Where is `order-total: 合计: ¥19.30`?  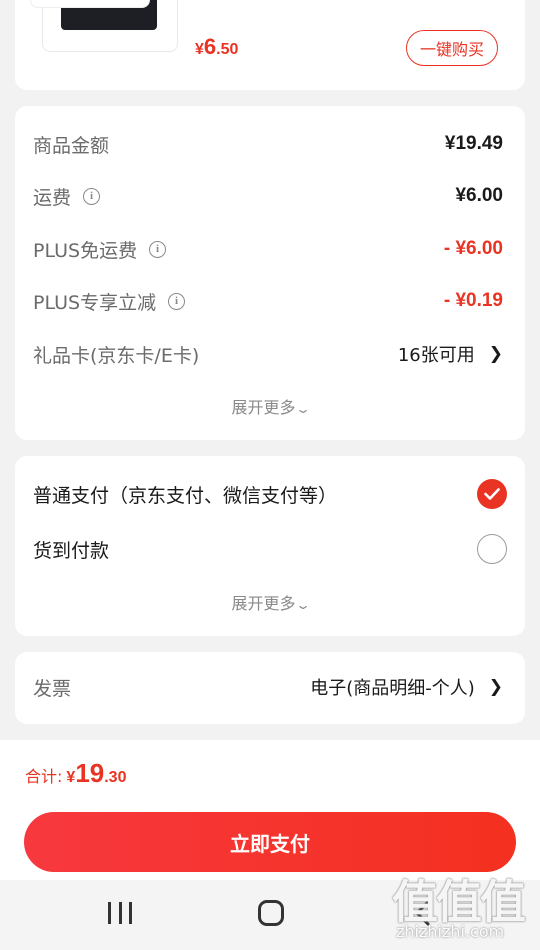 order-total: 合计: ¥19.30 is located at coordinates (75, 773).